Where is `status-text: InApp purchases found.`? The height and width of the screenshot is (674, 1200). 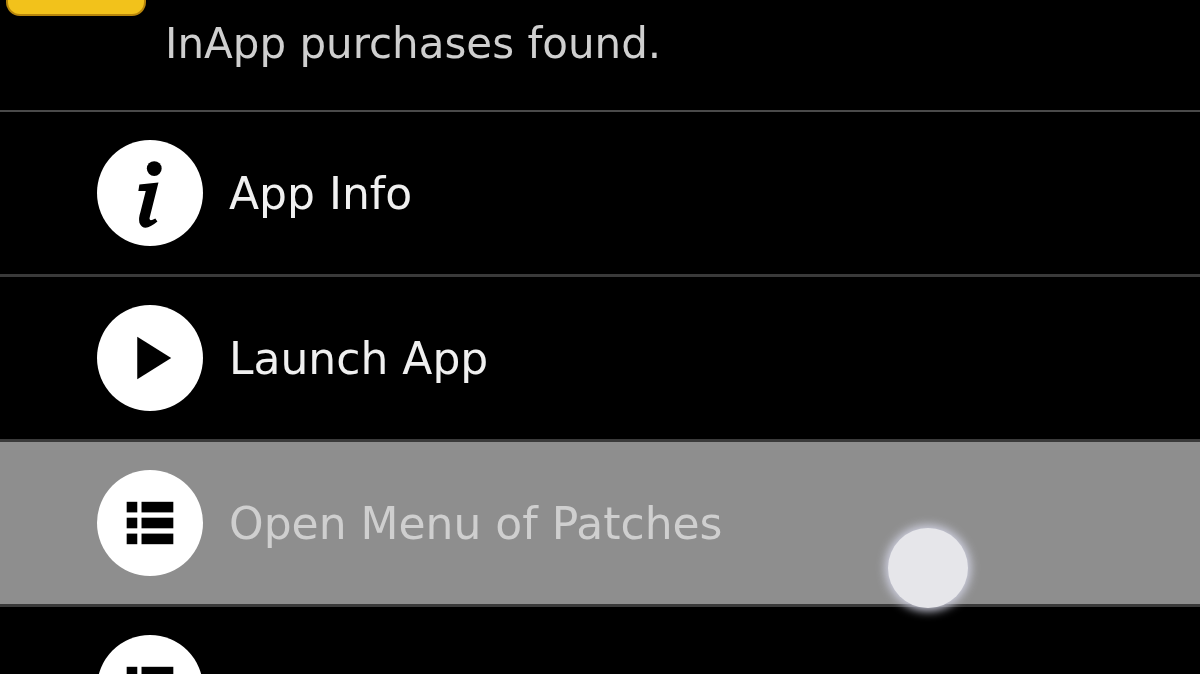 status-text: InApp purchases found. is located at coordinates (413, 44).